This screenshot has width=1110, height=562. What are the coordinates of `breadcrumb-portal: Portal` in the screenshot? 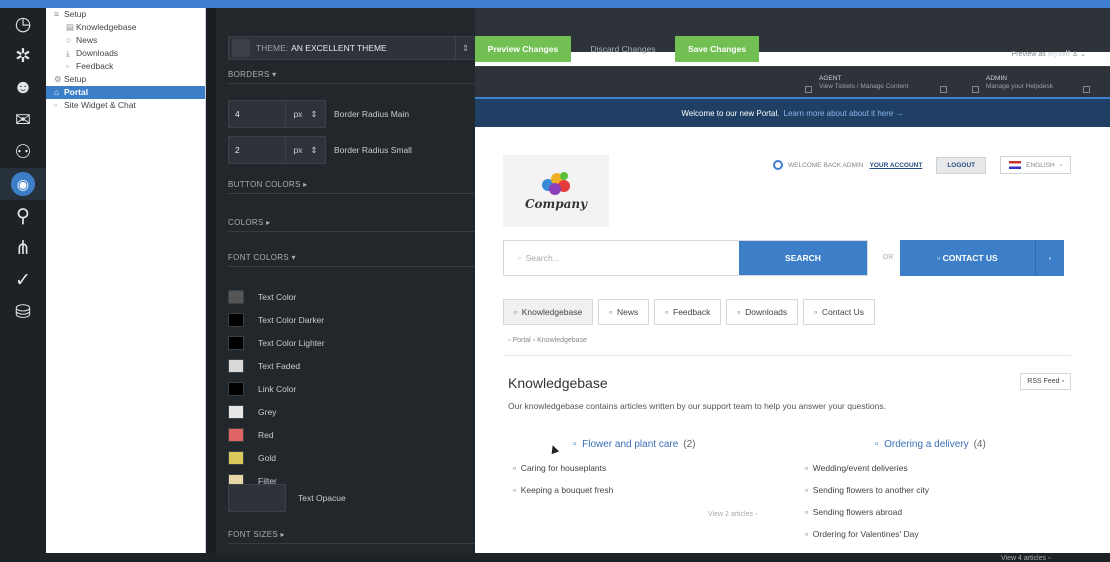 It's located at (521, 340).